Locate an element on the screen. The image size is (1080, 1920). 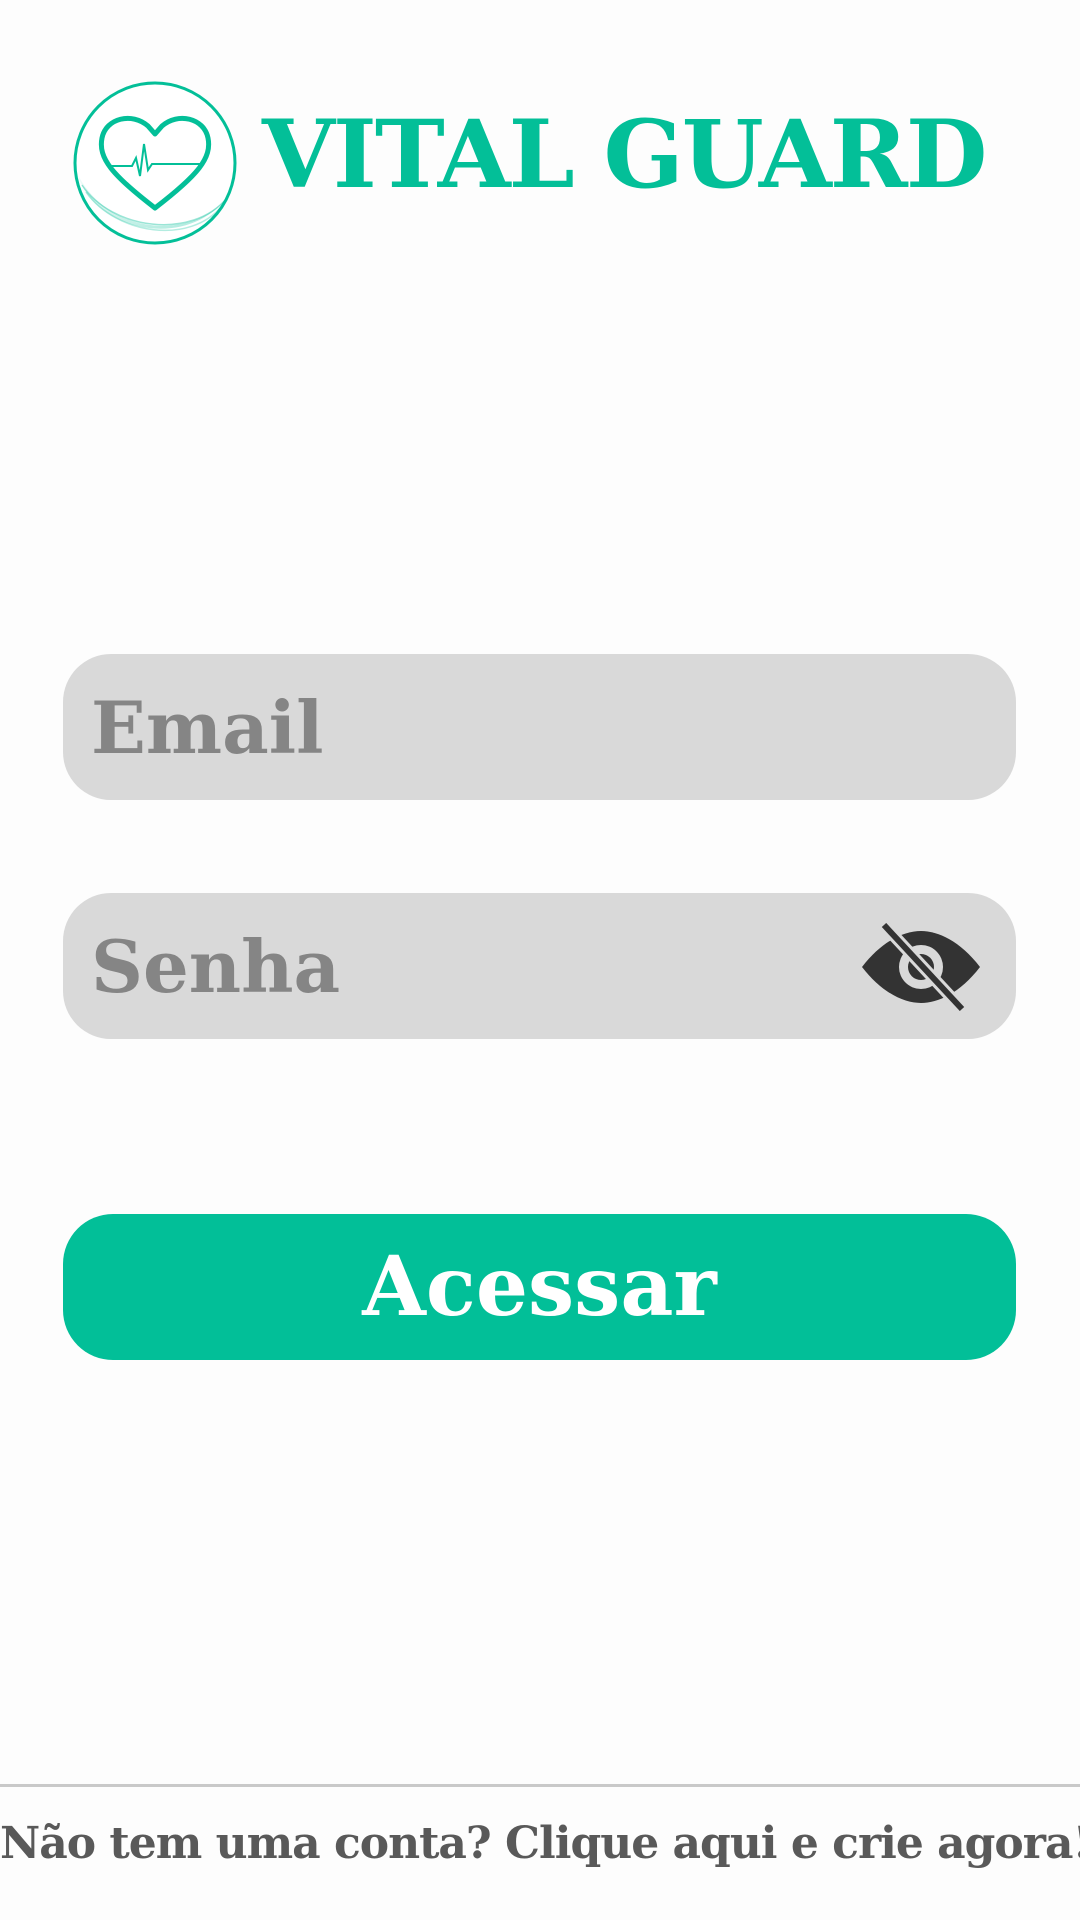
heart-pulse-icon is located at coordinates (155, 163).